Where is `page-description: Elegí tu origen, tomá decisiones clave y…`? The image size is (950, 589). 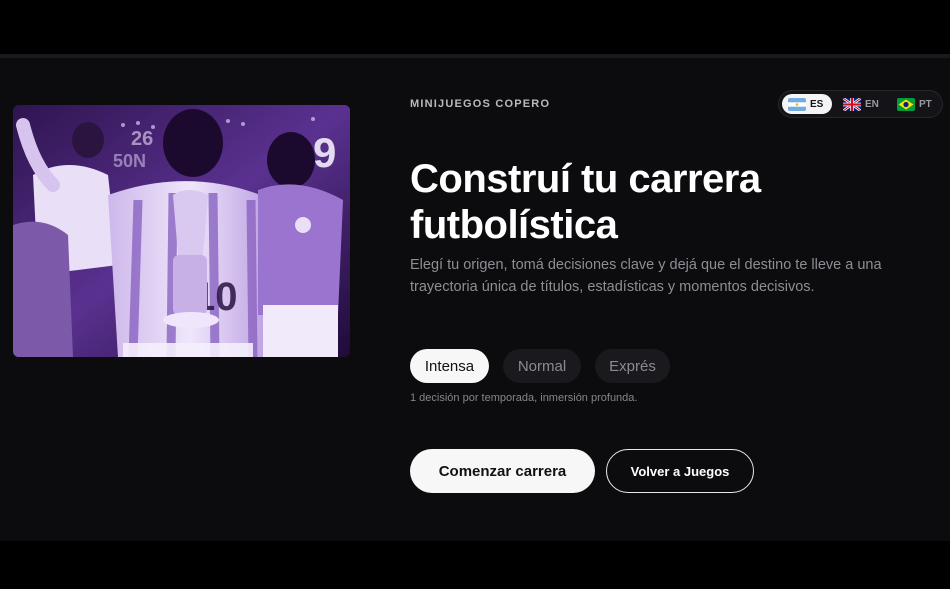
page-description: Elegí tu origen, tomá decisiones clave y… is located at coordinates (646, 276).